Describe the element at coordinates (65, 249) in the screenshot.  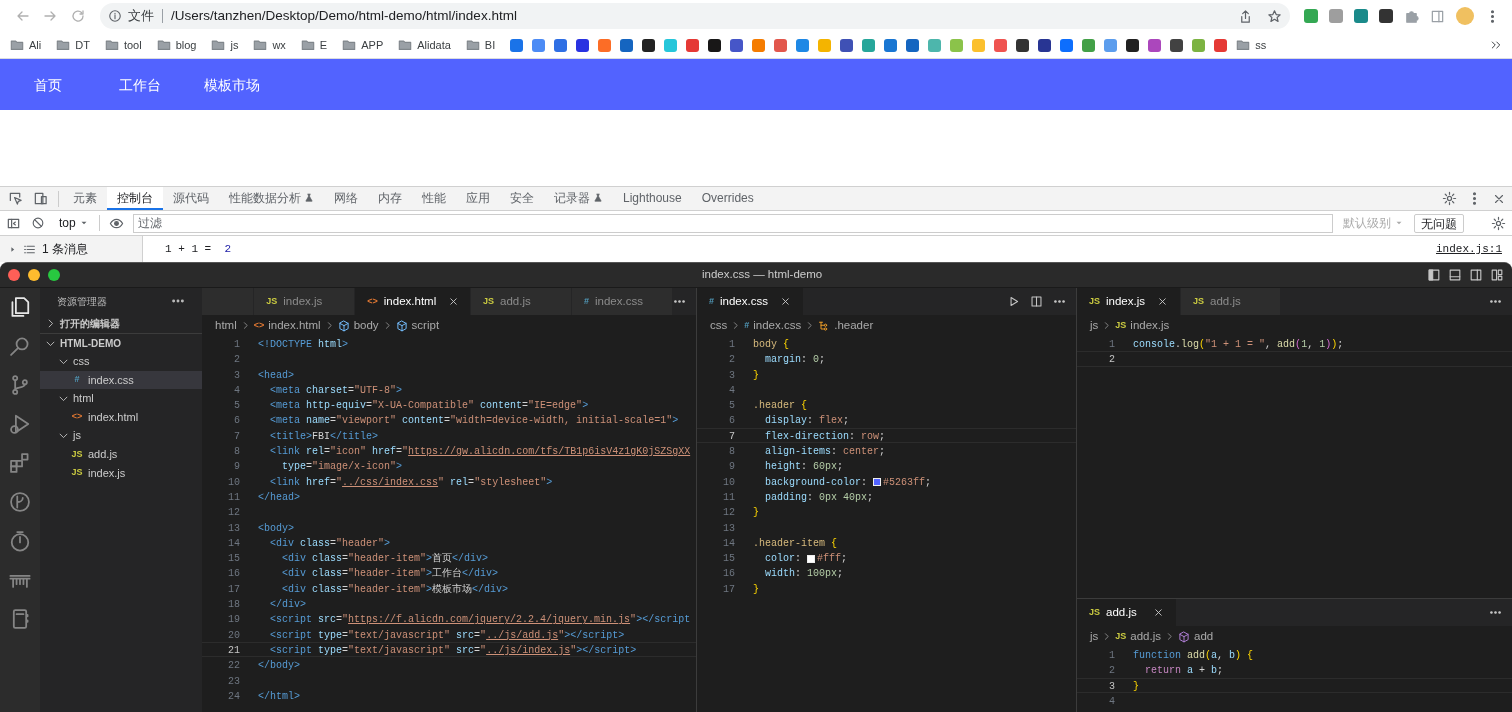
I see `messages-item: 1 条消息` at that location.